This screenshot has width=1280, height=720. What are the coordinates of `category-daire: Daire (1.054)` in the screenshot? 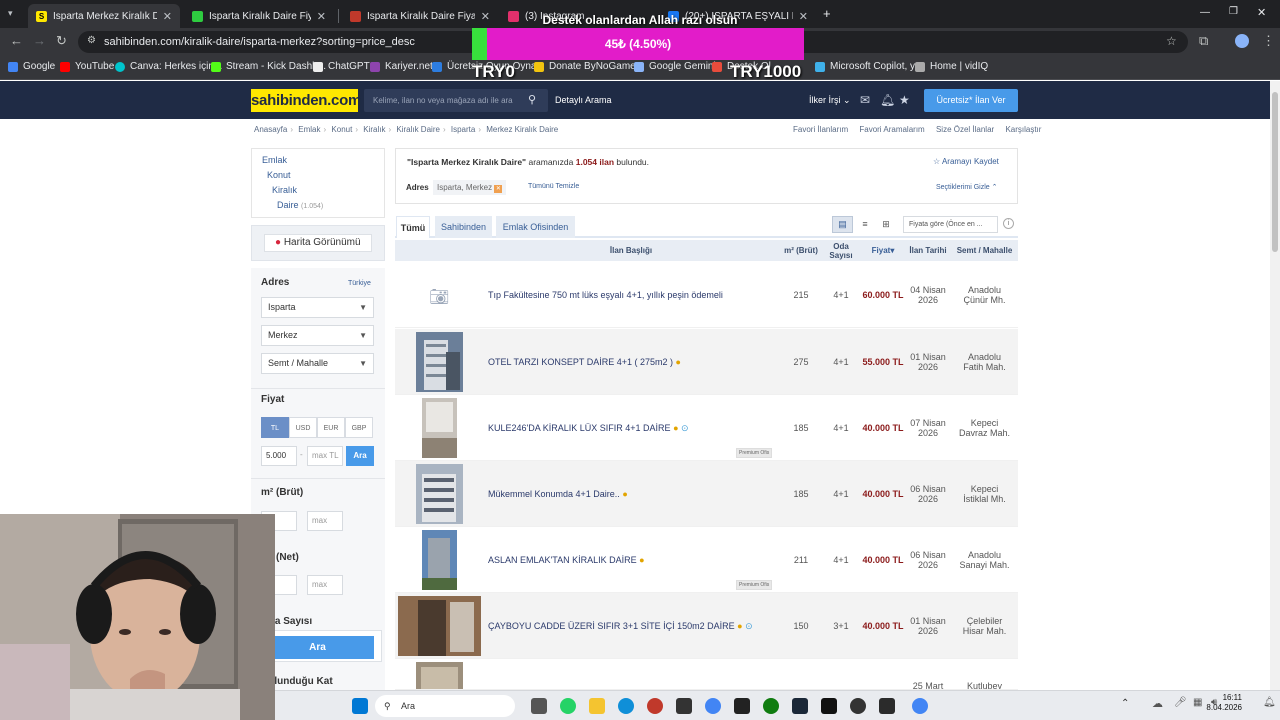 It's located at (300, 205).